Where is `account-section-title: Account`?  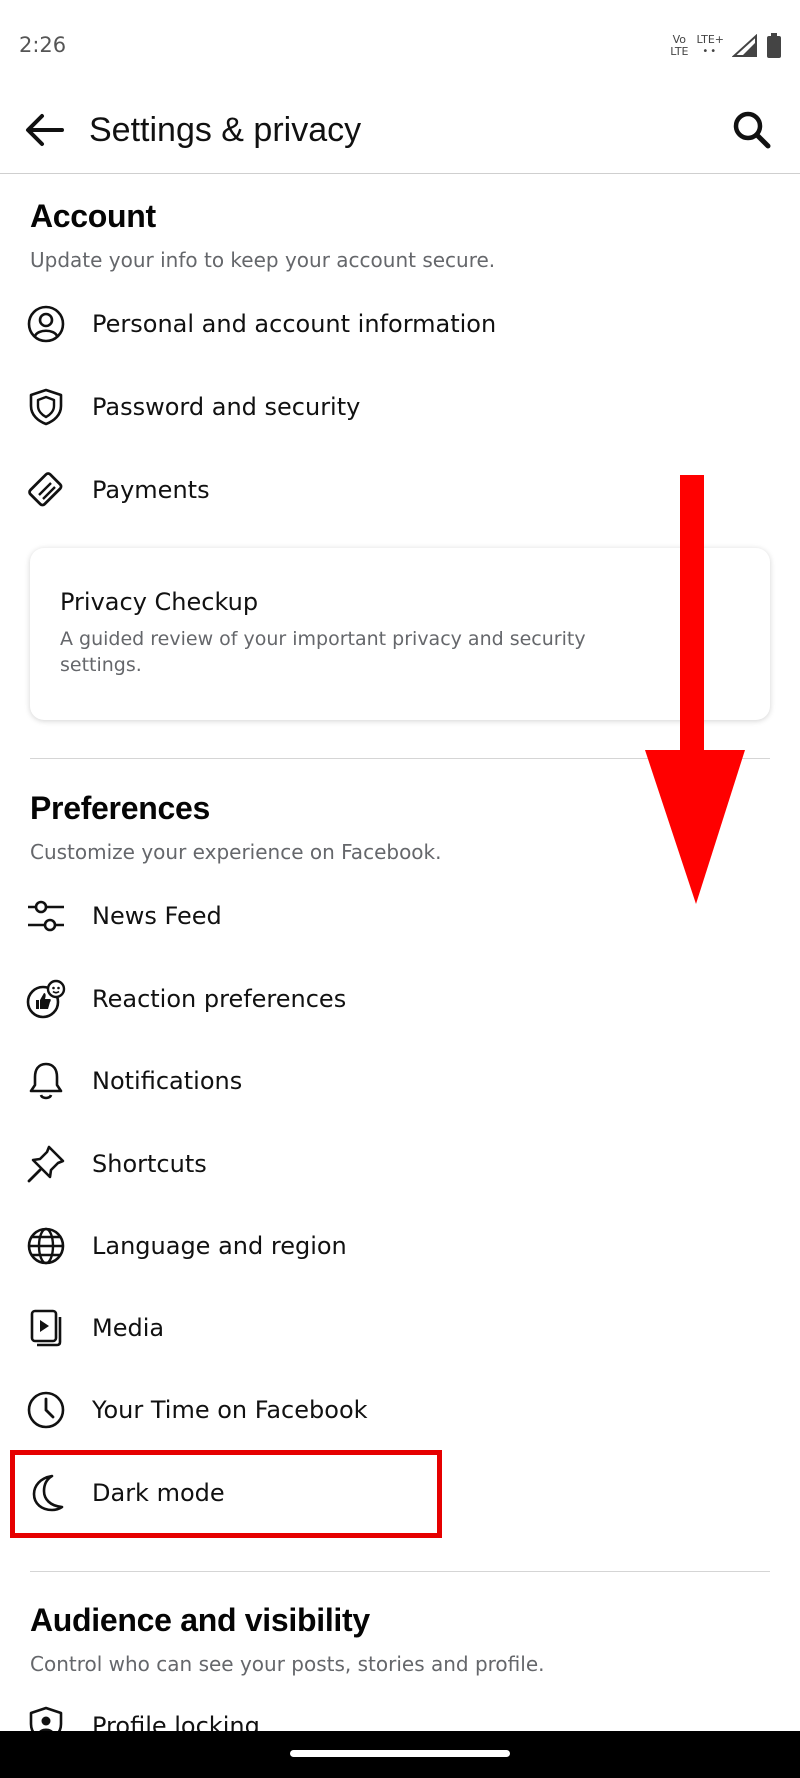 account-section-title: Account is located at coordinates (93, 216).